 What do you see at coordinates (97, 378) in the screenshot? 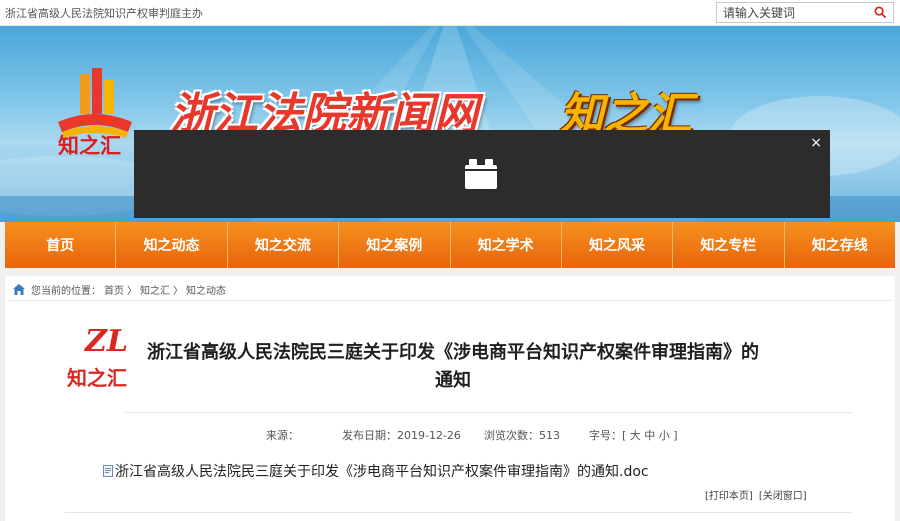
I see `article-logo-text: 知之汇` at bounding box center [97, 378].